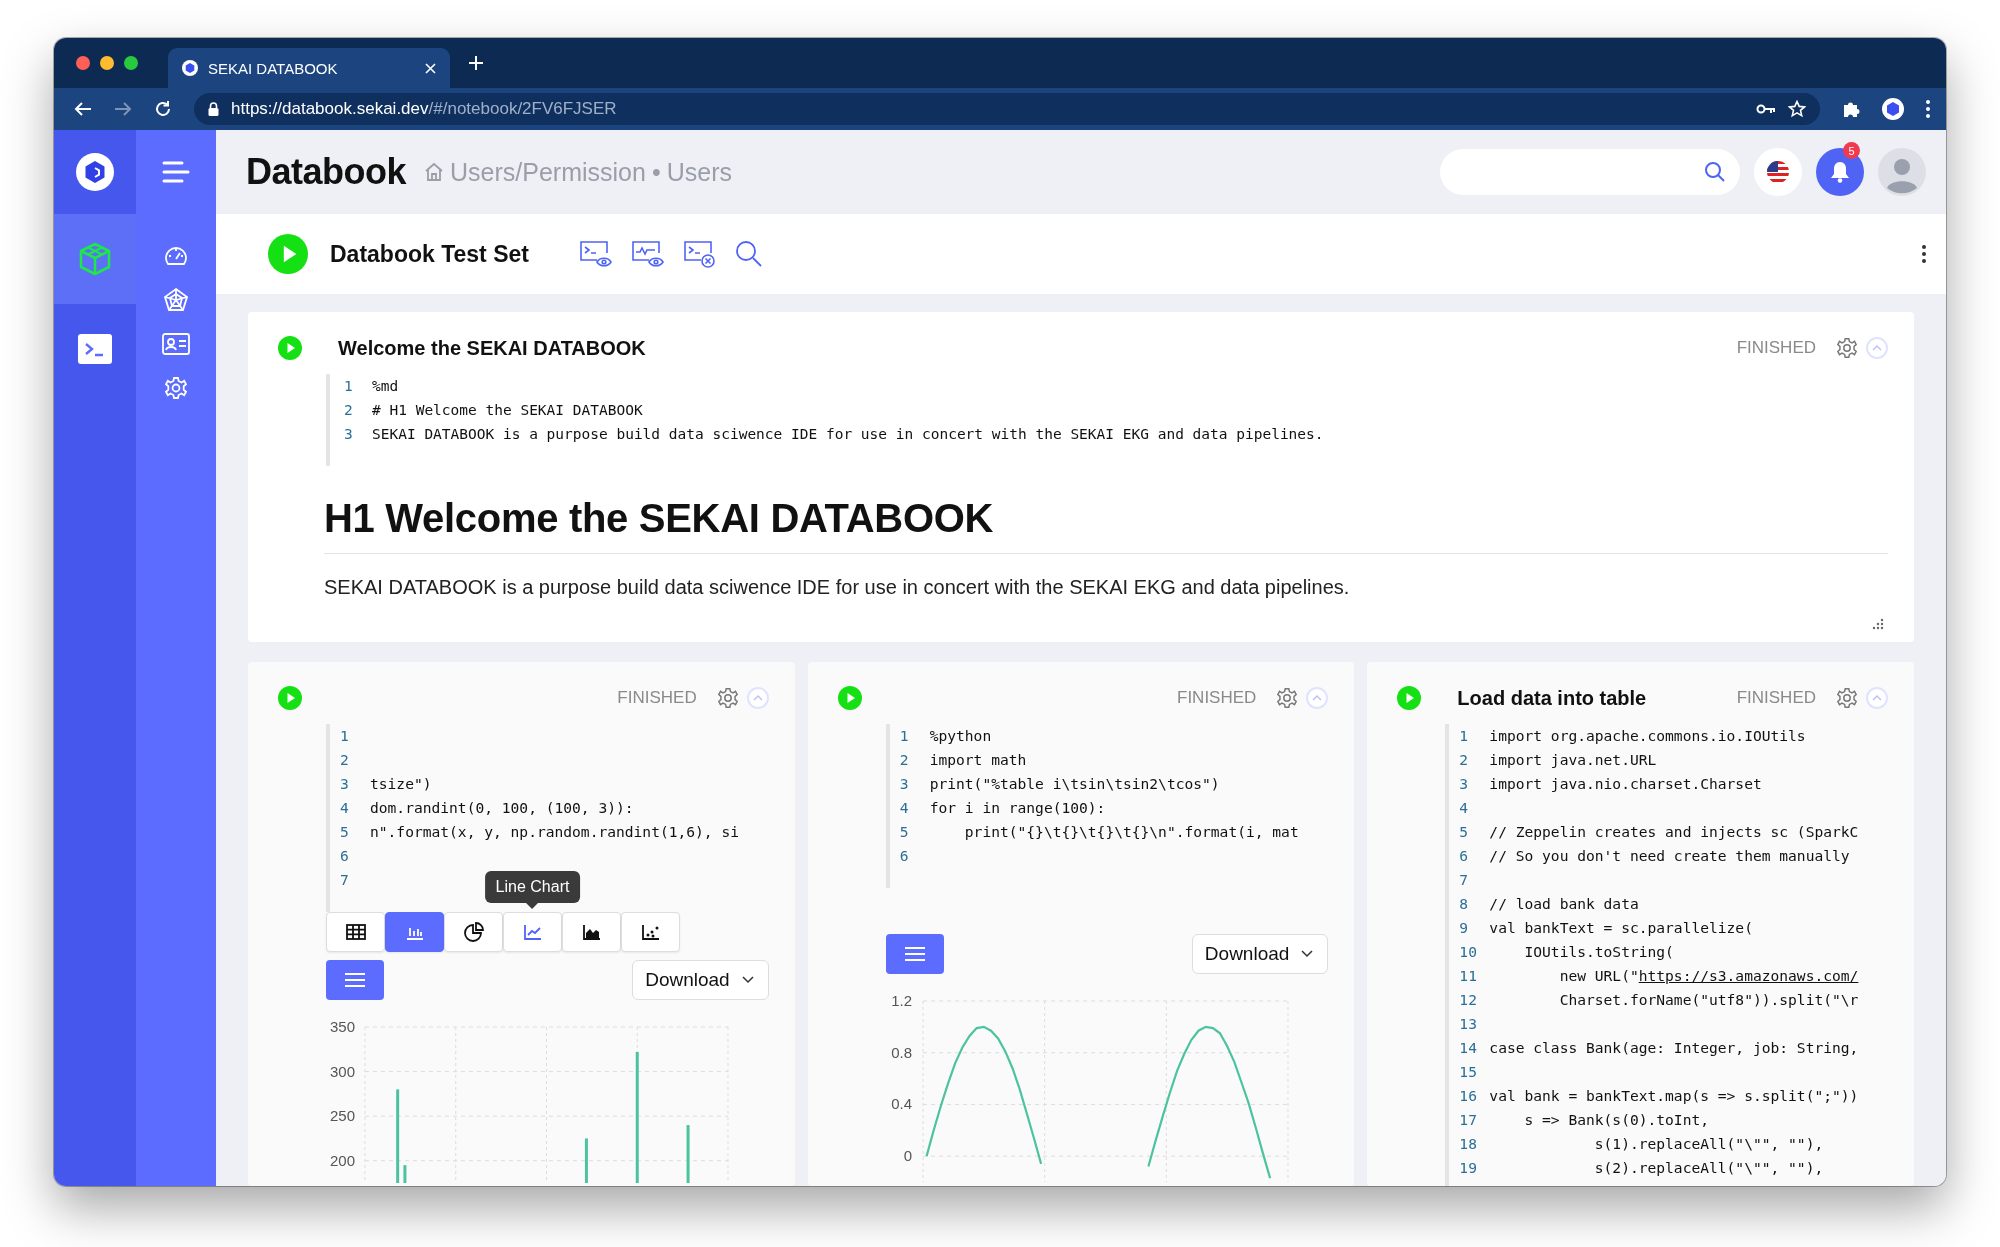 Image resolution: width=2000 pixels, height=1247 pixels. I want to click on language-button, so click(1778, 172).